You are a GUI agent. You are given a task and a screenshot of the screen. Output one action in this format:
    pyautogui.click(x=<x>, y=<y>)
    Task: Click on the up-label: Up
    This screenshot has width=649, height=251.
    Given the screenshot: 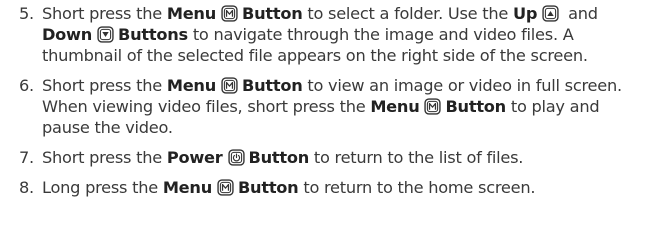 What is the action you would take?
    pyautogui.click(x=525, y=13)
    